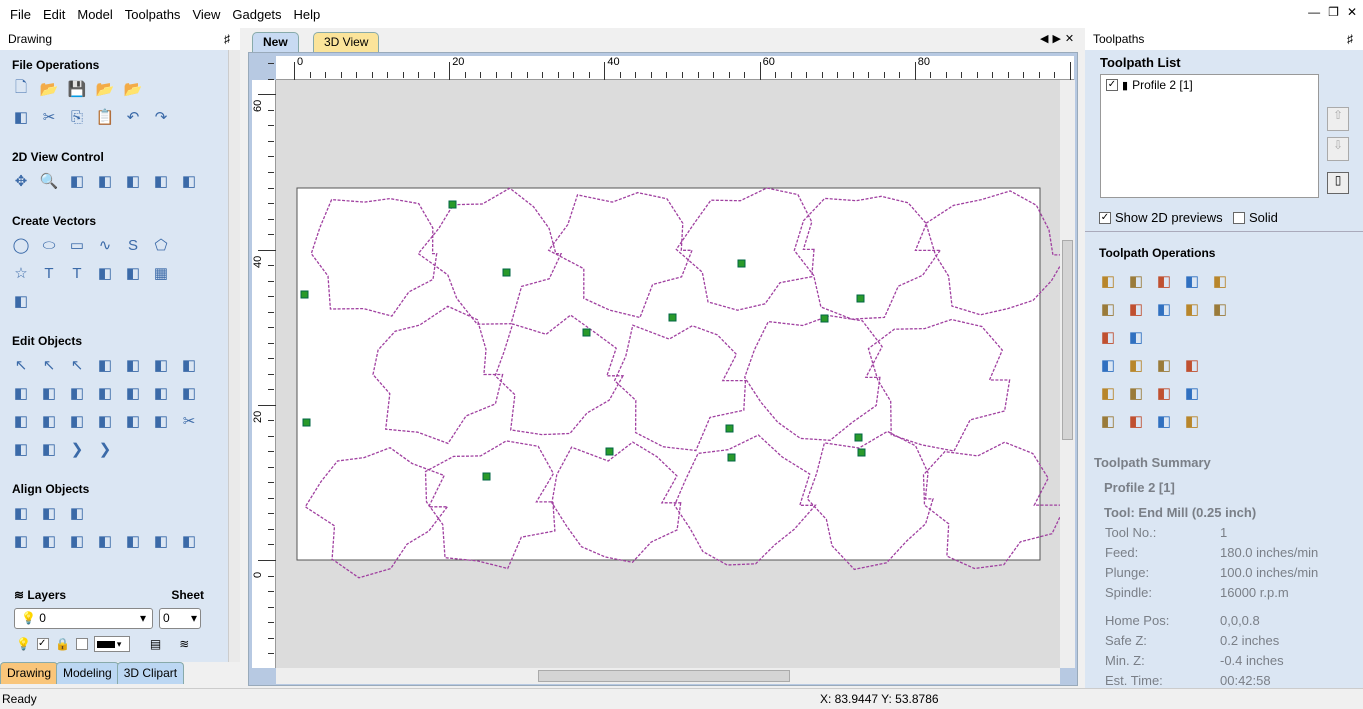 The height and width of the screenshot is (709, 1363). I want to click on tab-new: New, so click(275, 42).